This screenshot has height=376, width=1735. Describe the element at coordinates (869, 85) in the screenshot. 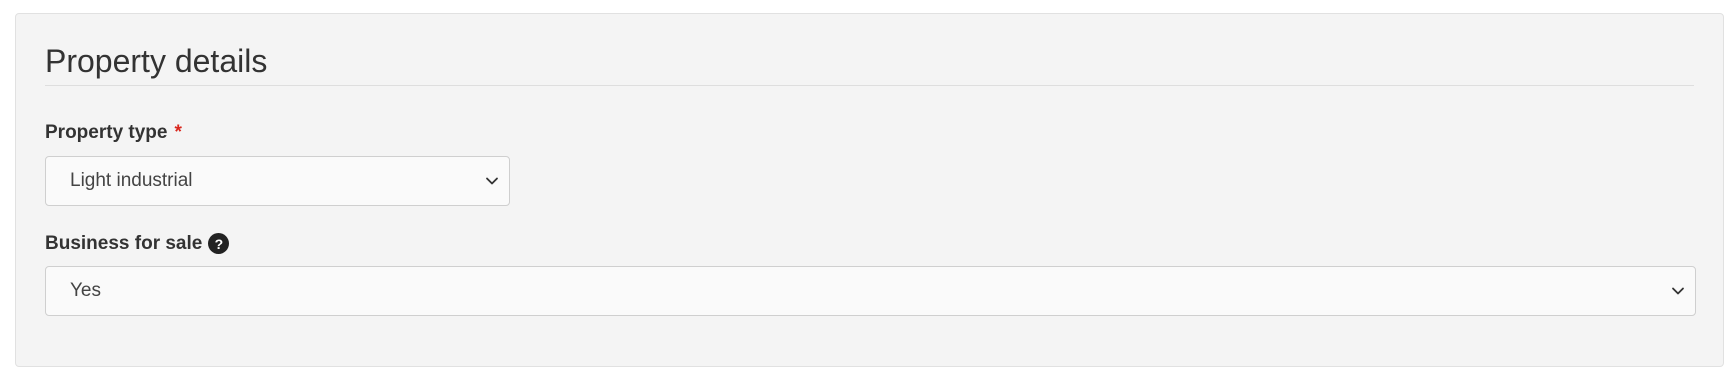

I see `section-divider` at that location.